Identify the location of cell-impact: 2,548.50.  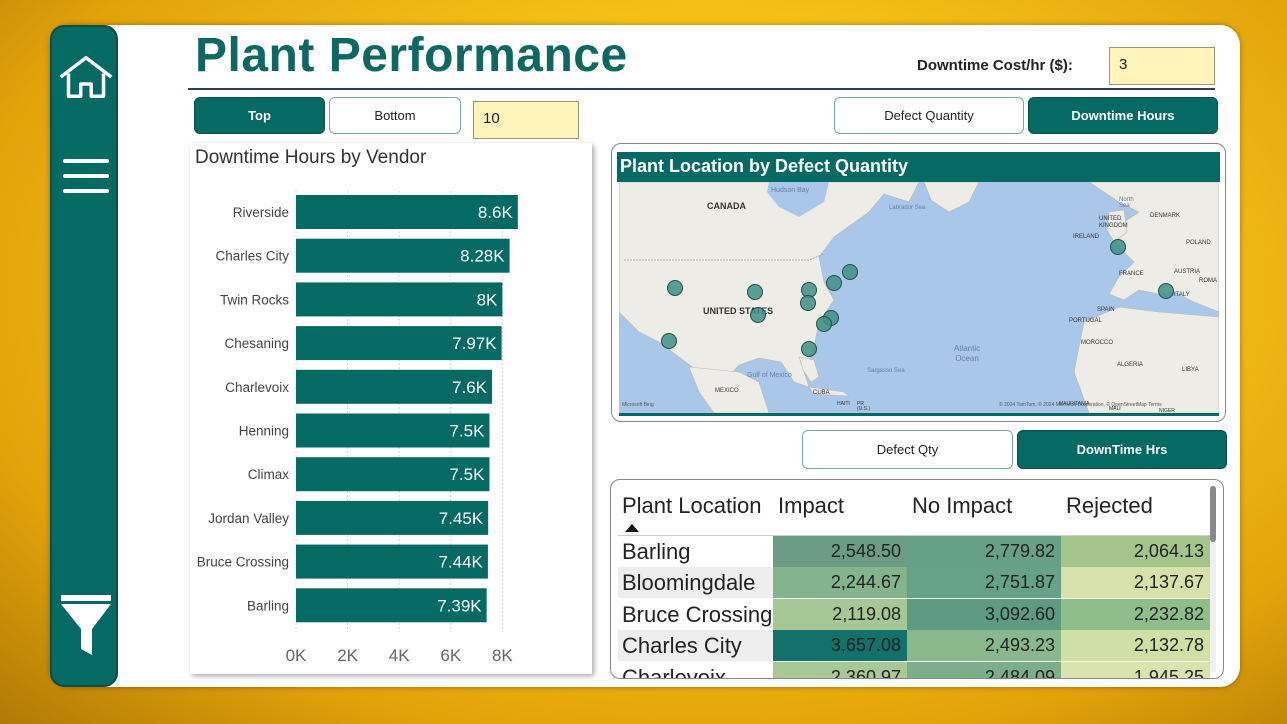
(840, 551).